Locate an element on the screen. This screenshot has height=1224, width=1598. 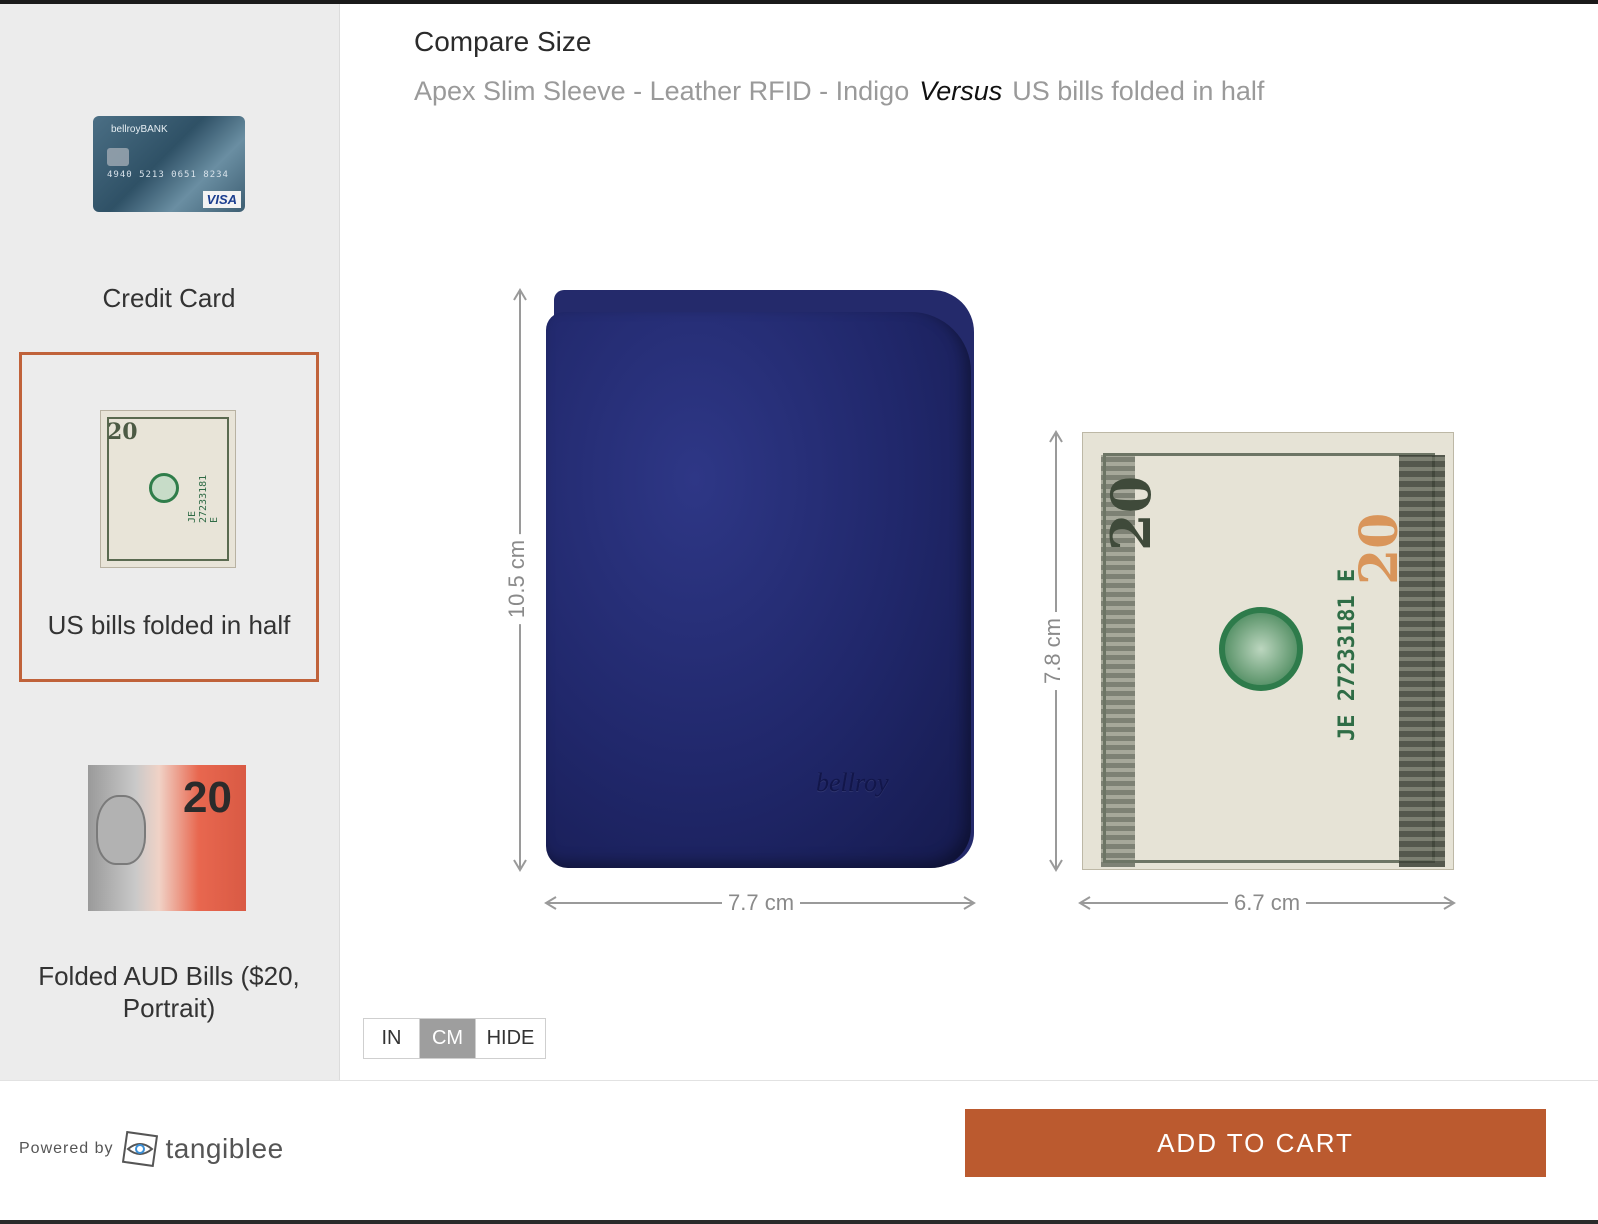
wallet-height-label: 10.5 cm is located at coordinates (517, 579).